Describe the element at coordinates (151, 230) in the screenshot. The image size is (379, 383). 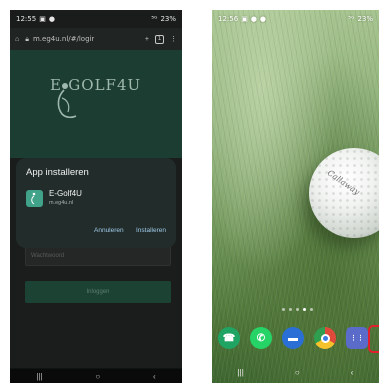
I see `install-button: Installeren` at that location.